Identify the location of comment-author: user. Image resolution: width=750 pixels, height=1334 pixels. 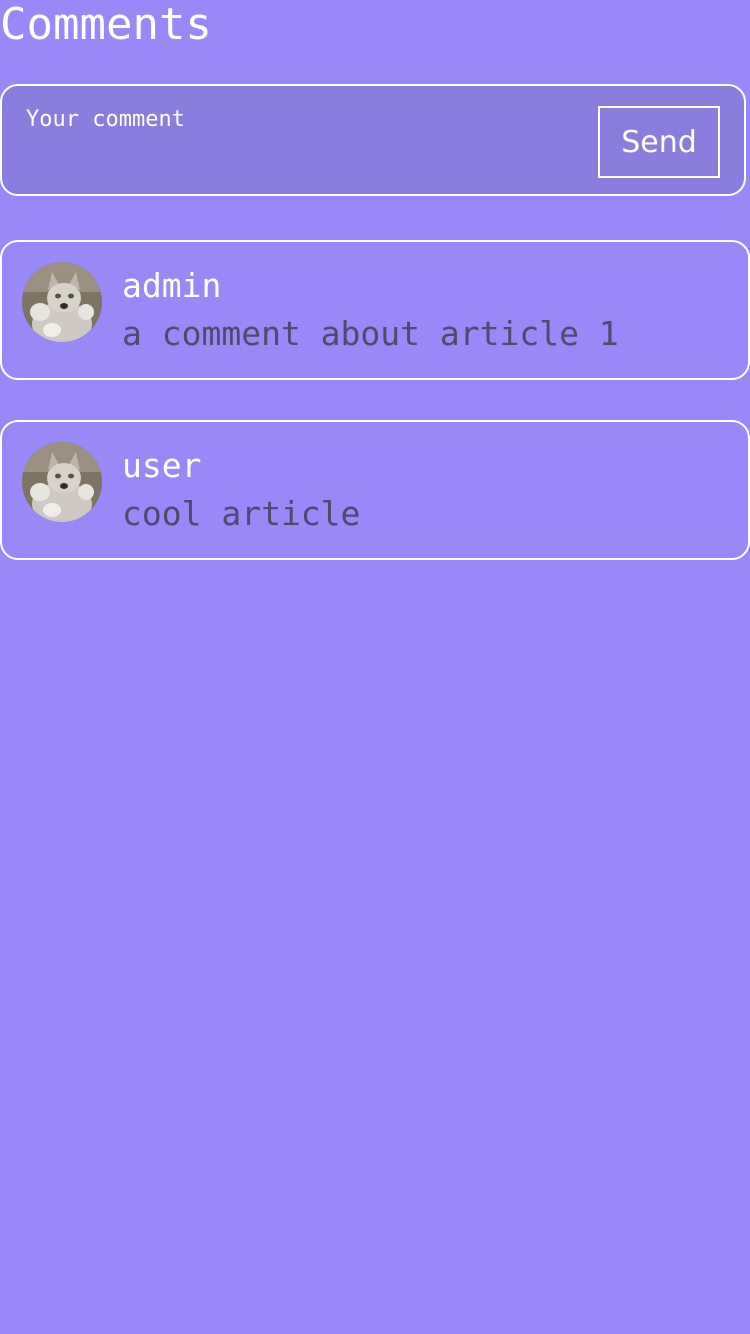
(162, 465).